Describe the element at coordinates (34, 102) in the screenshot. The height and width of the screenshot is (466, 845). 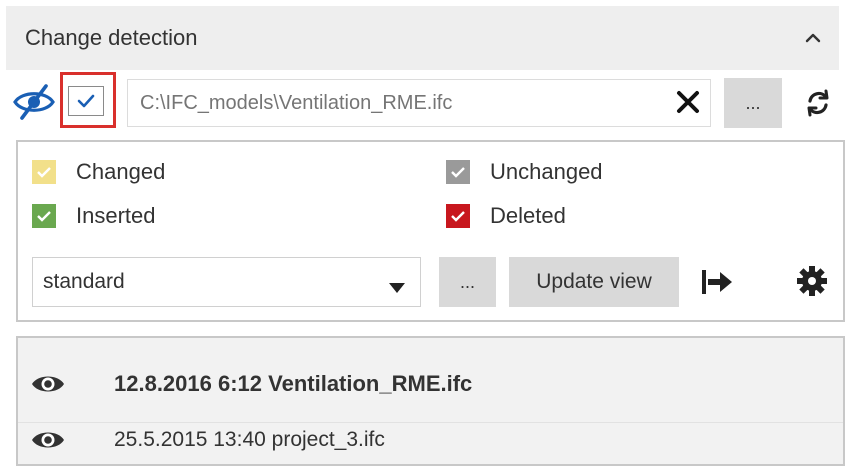
I see `eye-slash-icon` at that location.